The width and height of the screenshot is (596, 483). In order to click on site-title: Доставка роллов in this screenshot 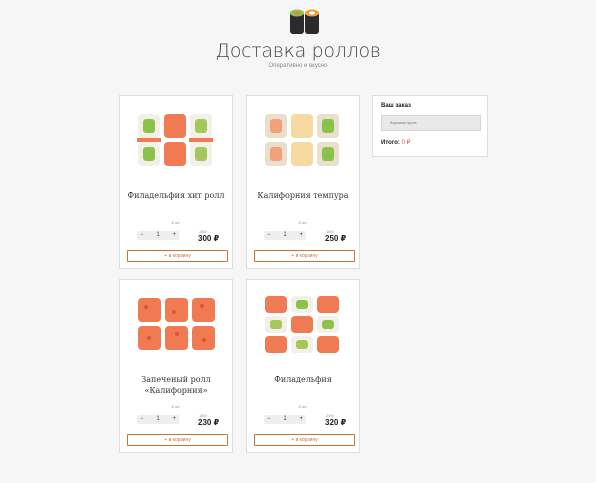, I will do `click(298, 51)`.